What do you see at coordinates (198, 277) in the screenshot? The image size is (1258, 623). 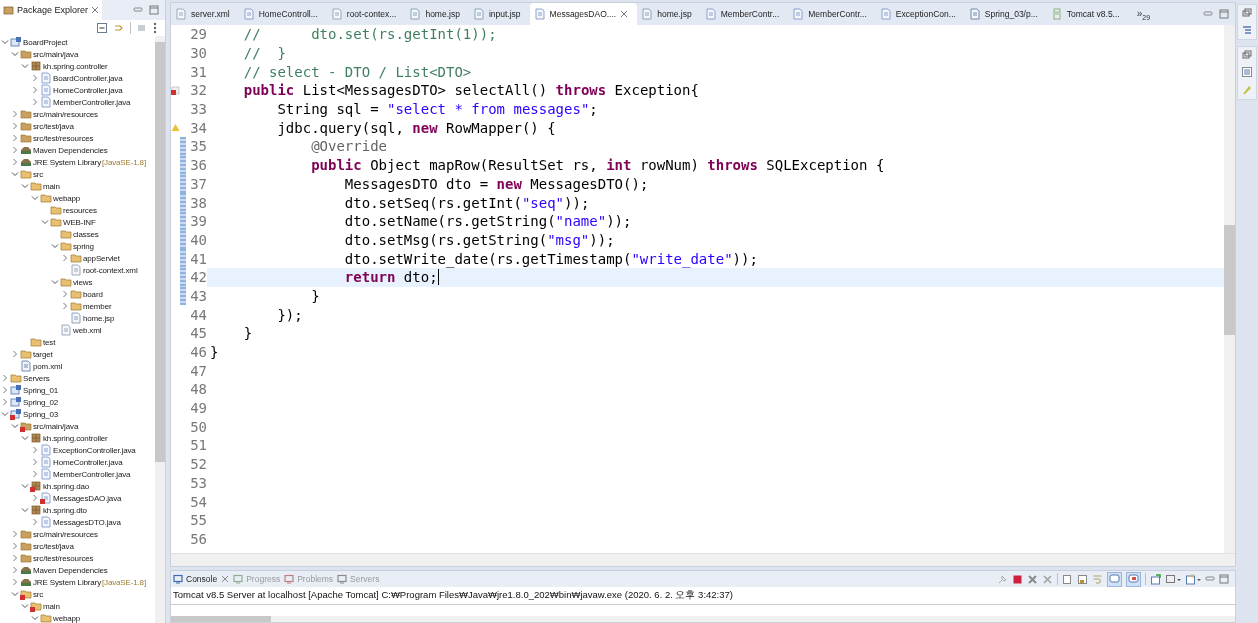 I see `line-number: 42` at bounding box center [198, 277].